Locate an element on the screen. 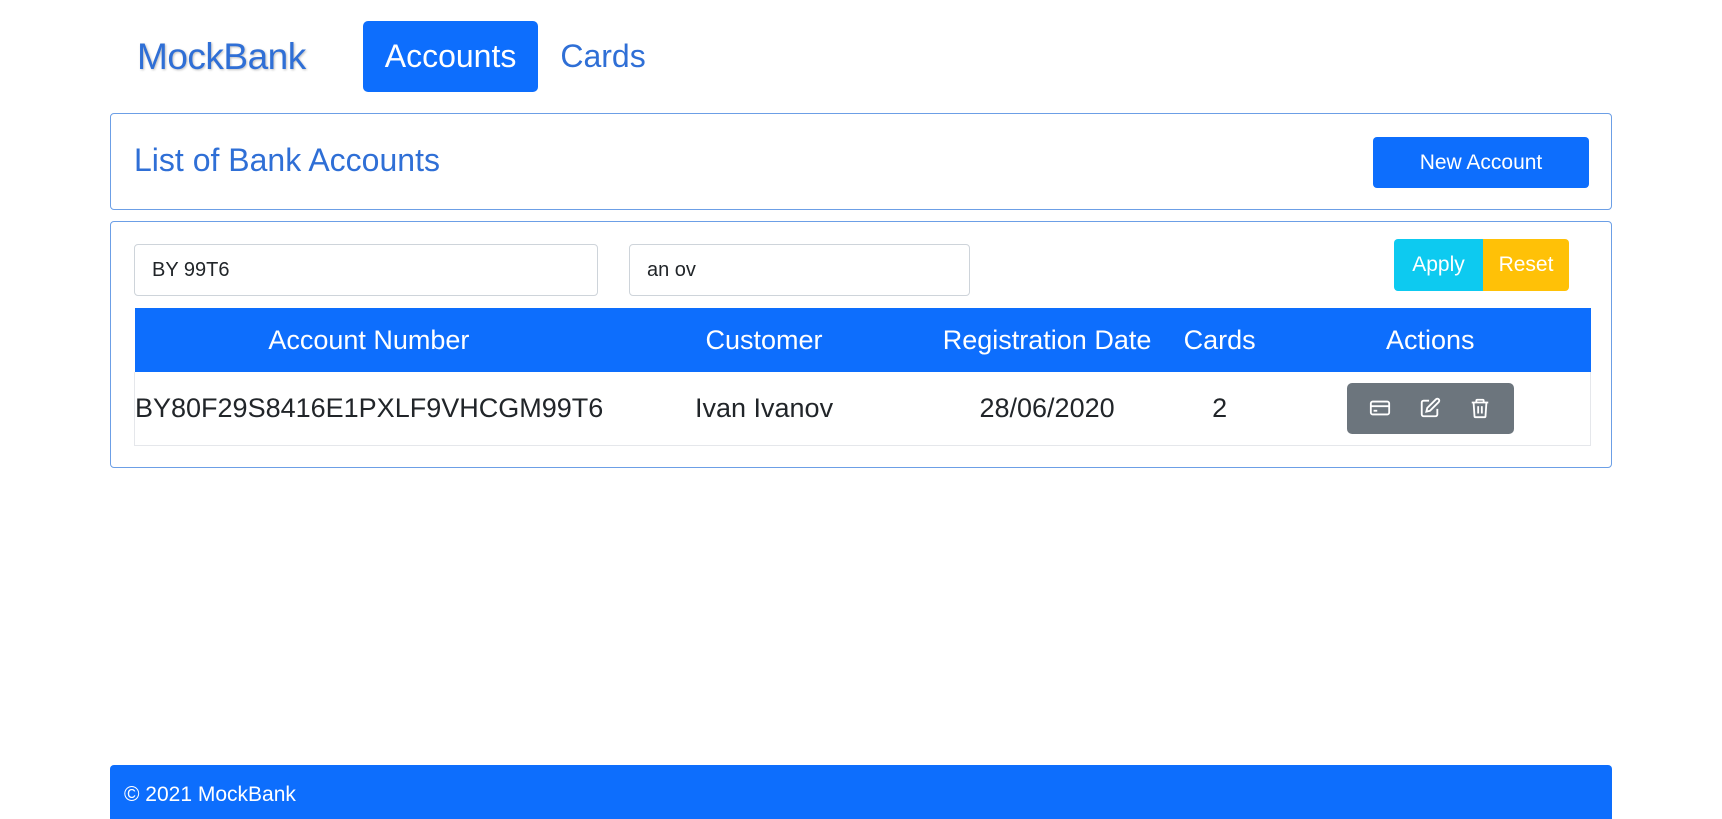  edit-account-button is located at coordinates (1430, 408).